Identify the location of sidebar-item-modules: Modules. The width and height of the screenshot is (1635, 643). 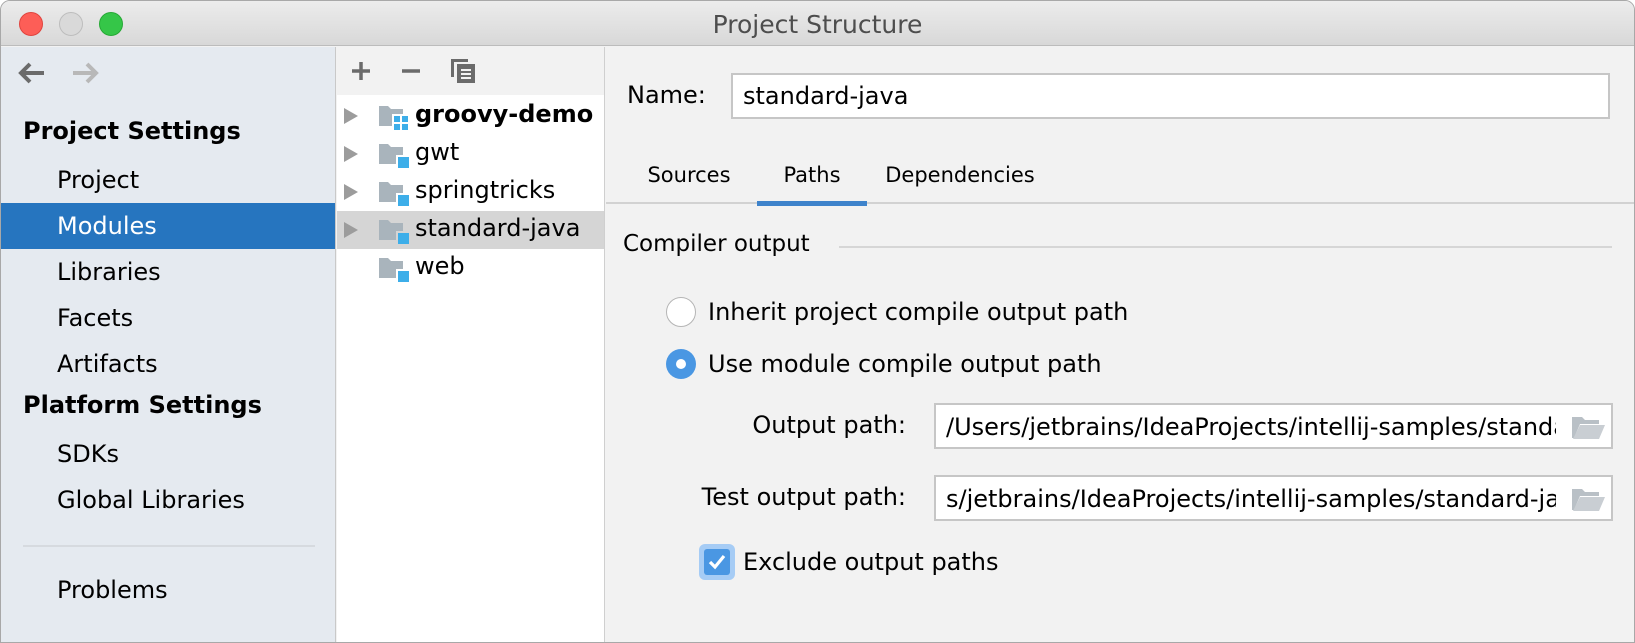
(168, 226).